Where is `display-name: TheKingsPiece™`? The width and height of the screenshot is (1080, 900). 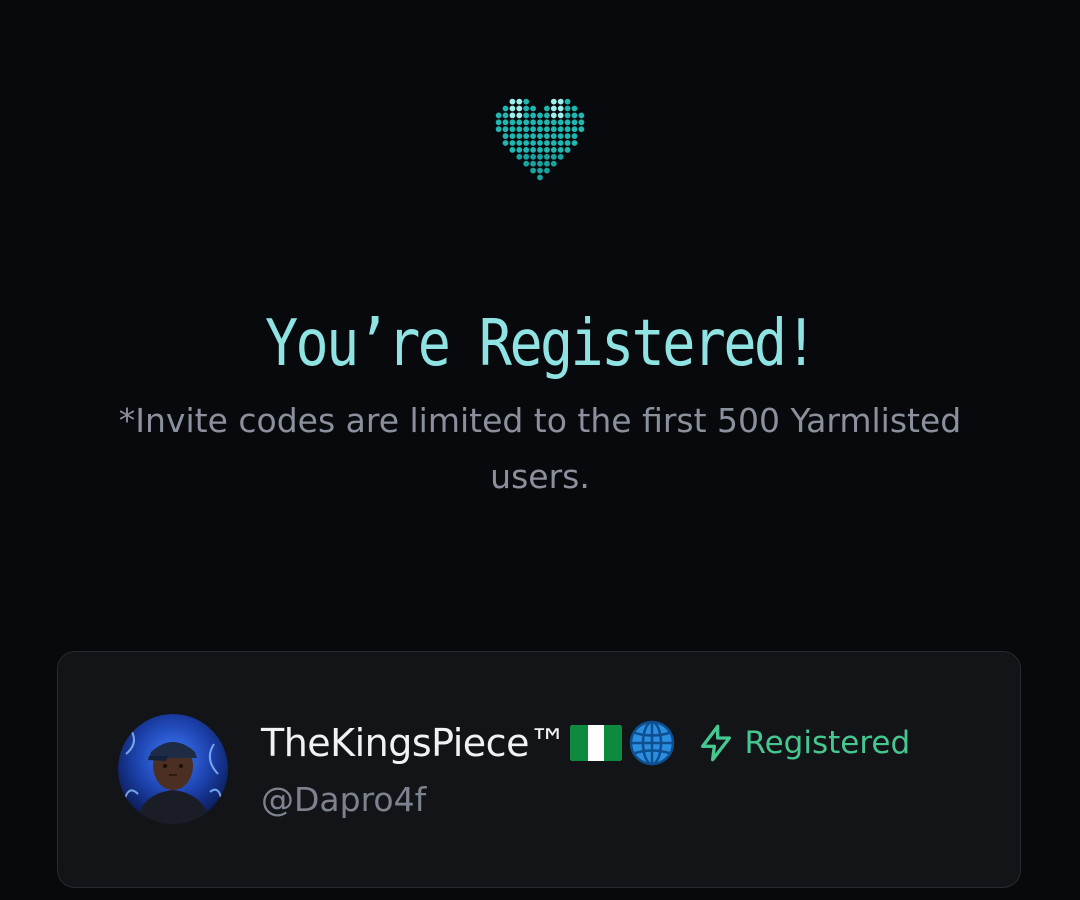 display-name: TheKingsPiece™ is located at coordinates (414, 743).